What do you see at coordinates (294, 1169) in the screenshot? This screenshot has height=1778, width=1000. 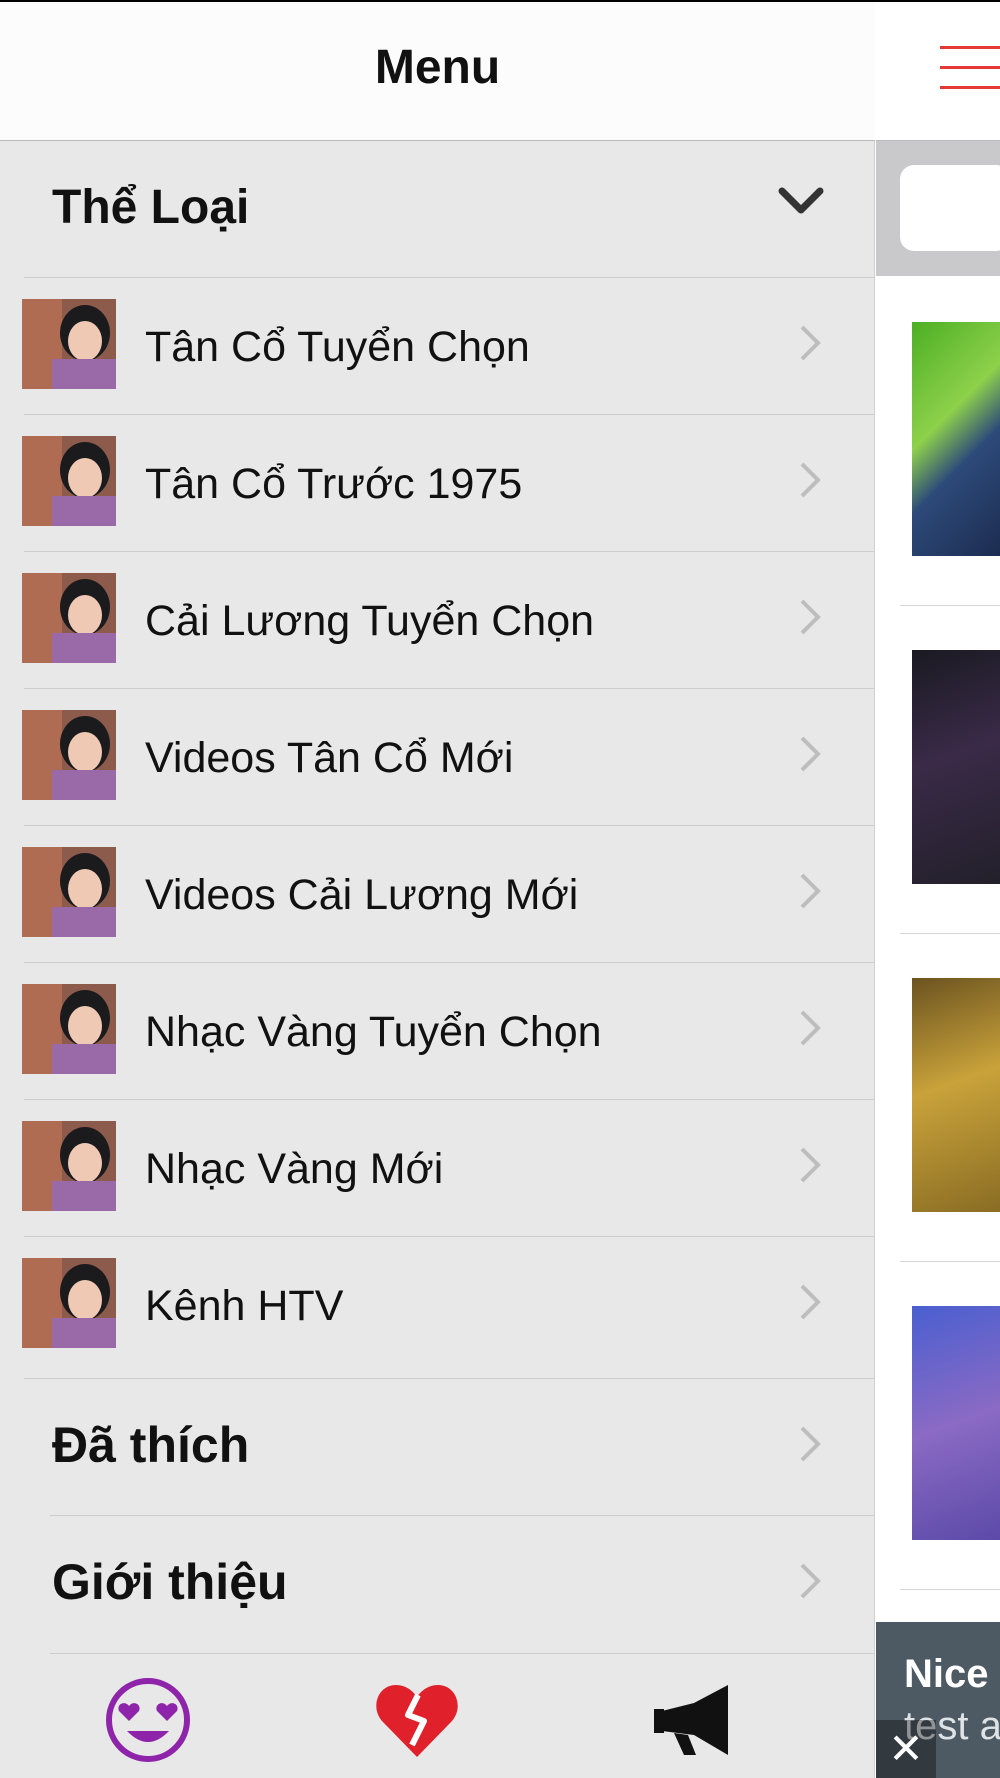 I see `category-label: Nhạc Vàng Mới` at bounding box center [294, 1169].